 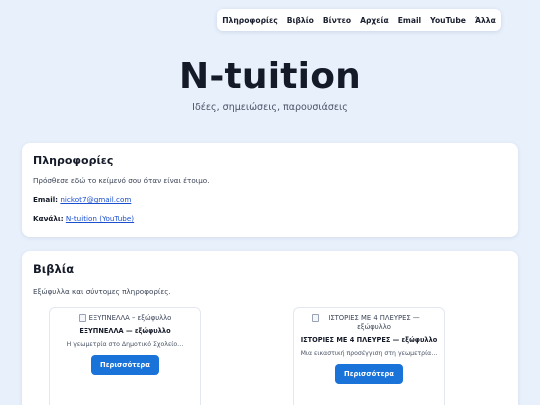 What do you see at coordinates (48, 218) in the screenshot?
I see `channel-label: Κανάλι:` at bounding box center [48, 218].